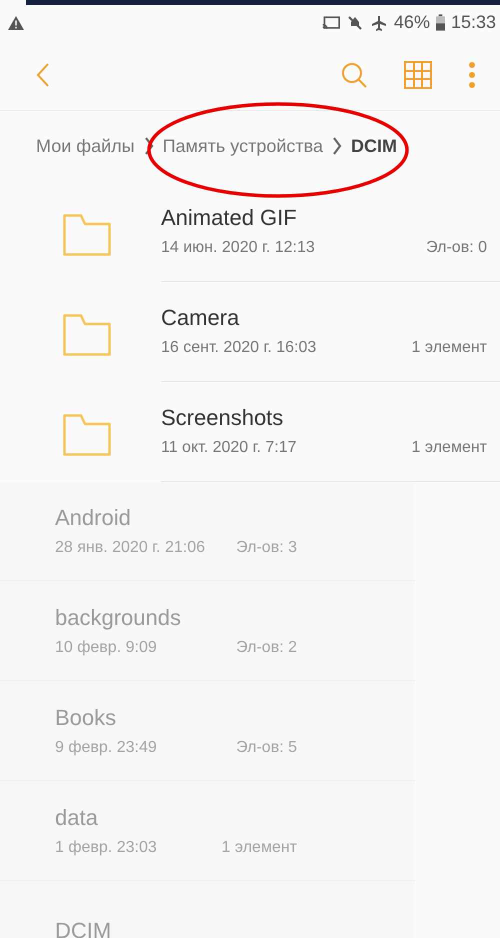 The width and height of the screenshot is (500, 938). Describe the element at coordinates (331, 22) in the screenshot. I see `cast-icon` at that location.